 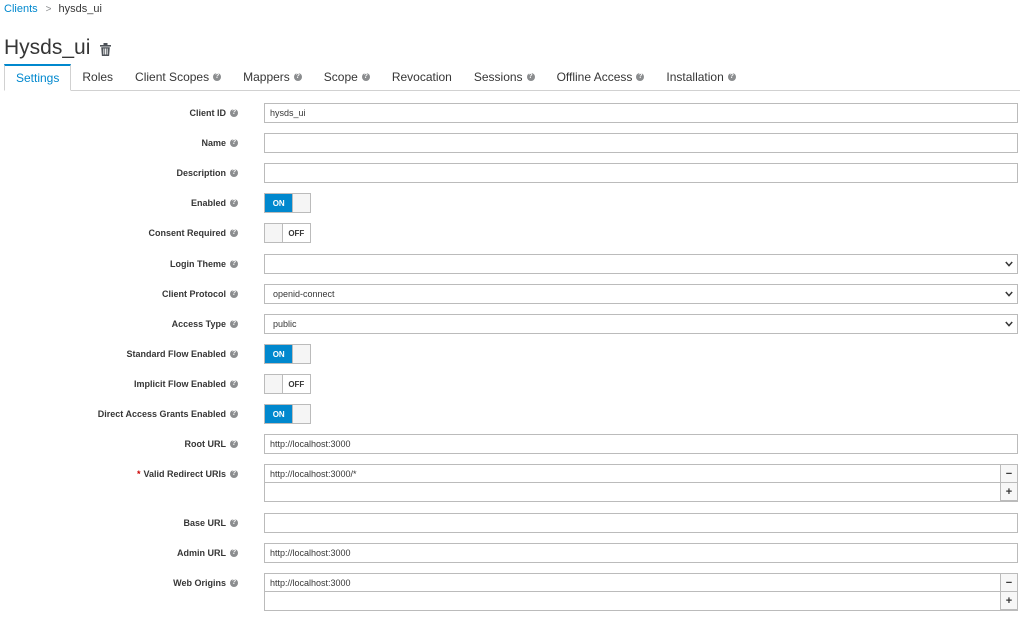 I want to click on valid-redirect-input: http://localhost:3000/* −, so click(x=641, y=473).